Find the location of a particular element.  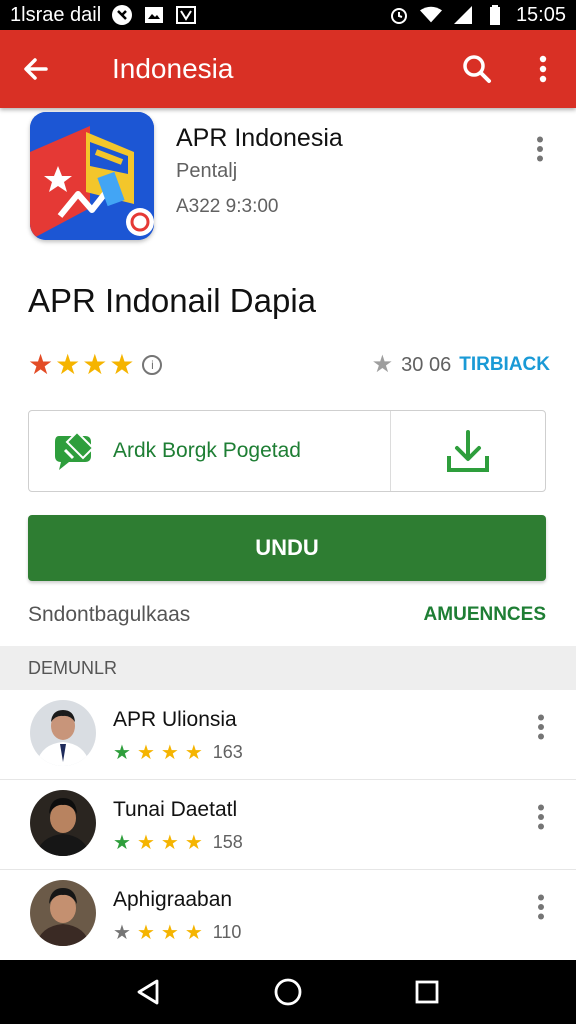

recents-nav-icon is located at coordinates (427, 992).